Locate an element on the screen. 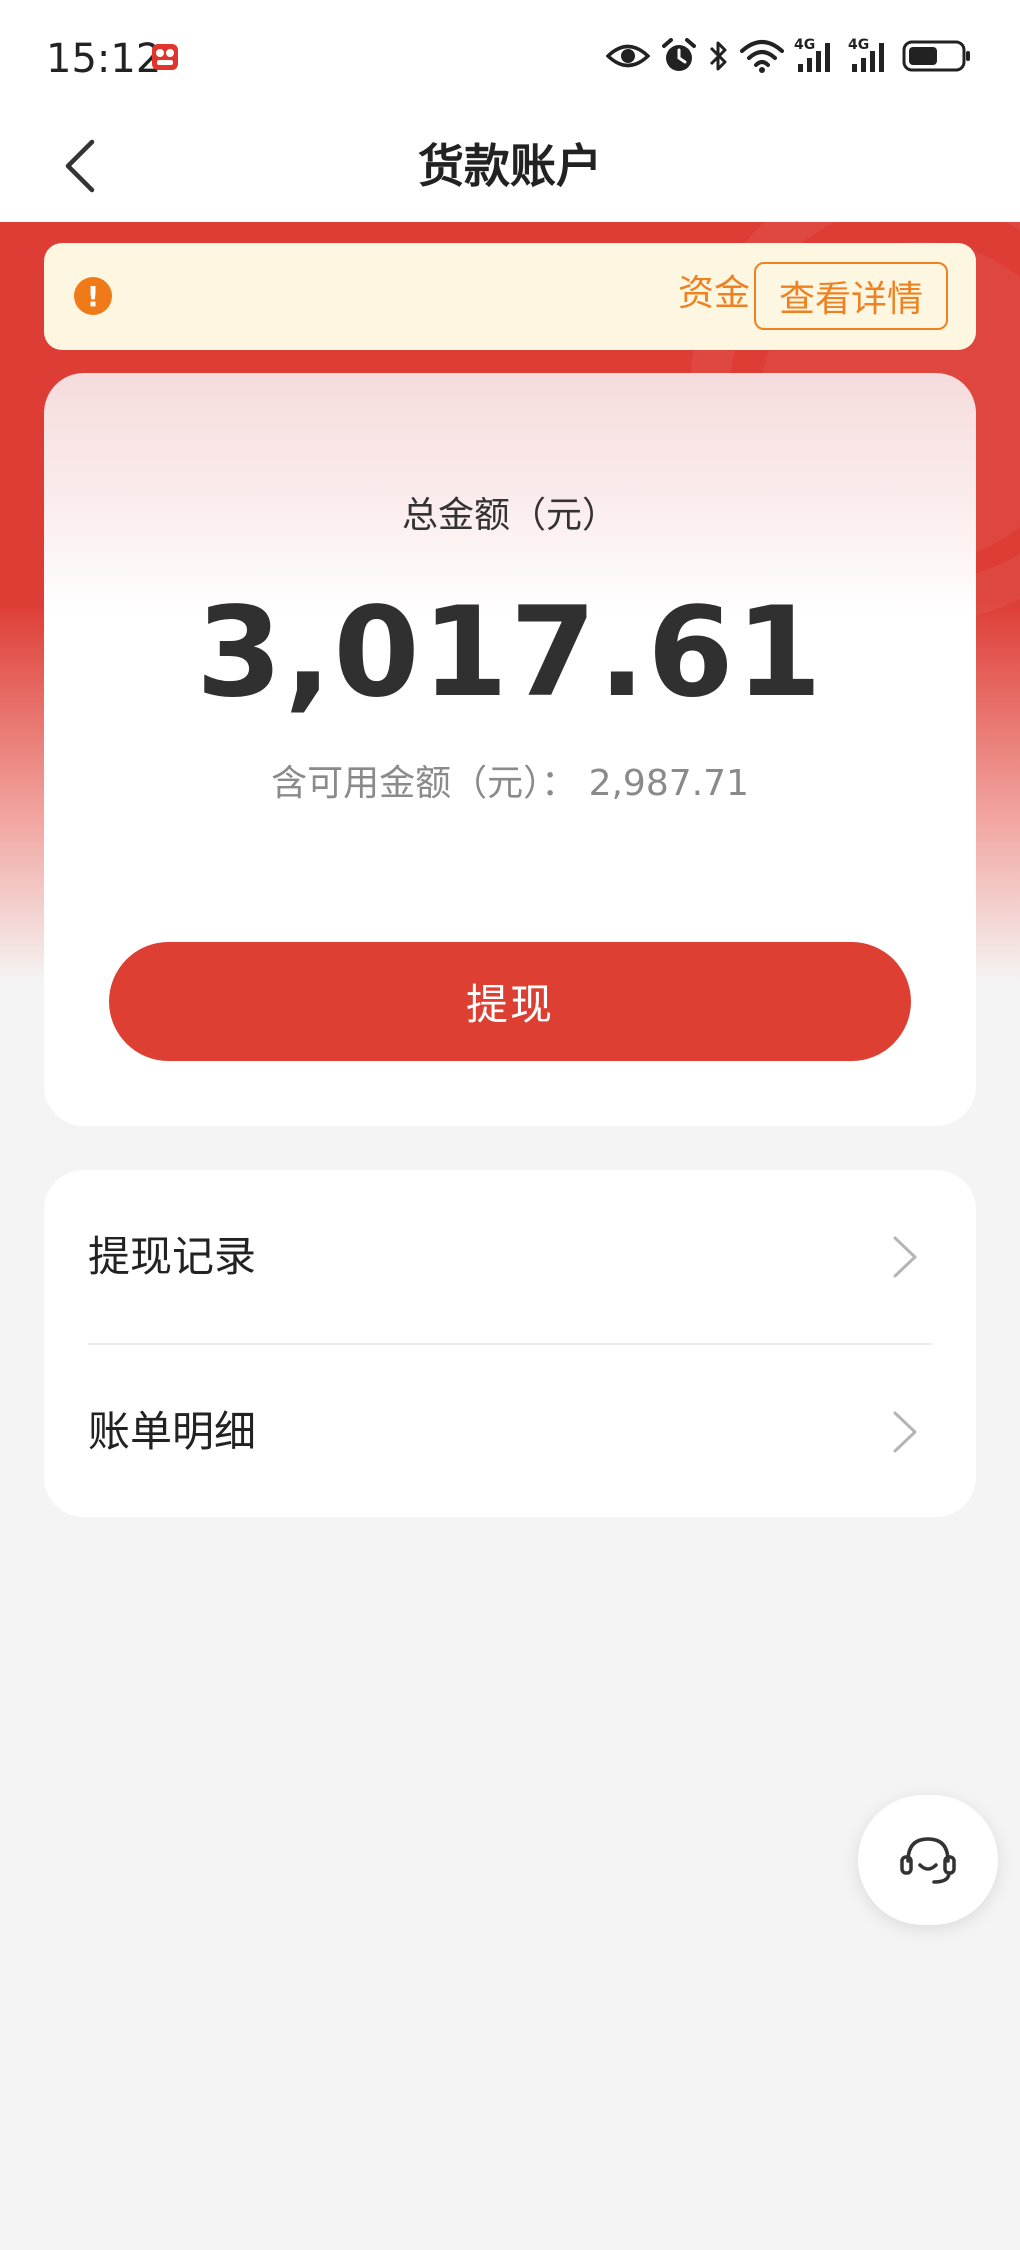 This screenshot has height=2250, width=1020. headset-icon is located at coordinates (928, 1860).